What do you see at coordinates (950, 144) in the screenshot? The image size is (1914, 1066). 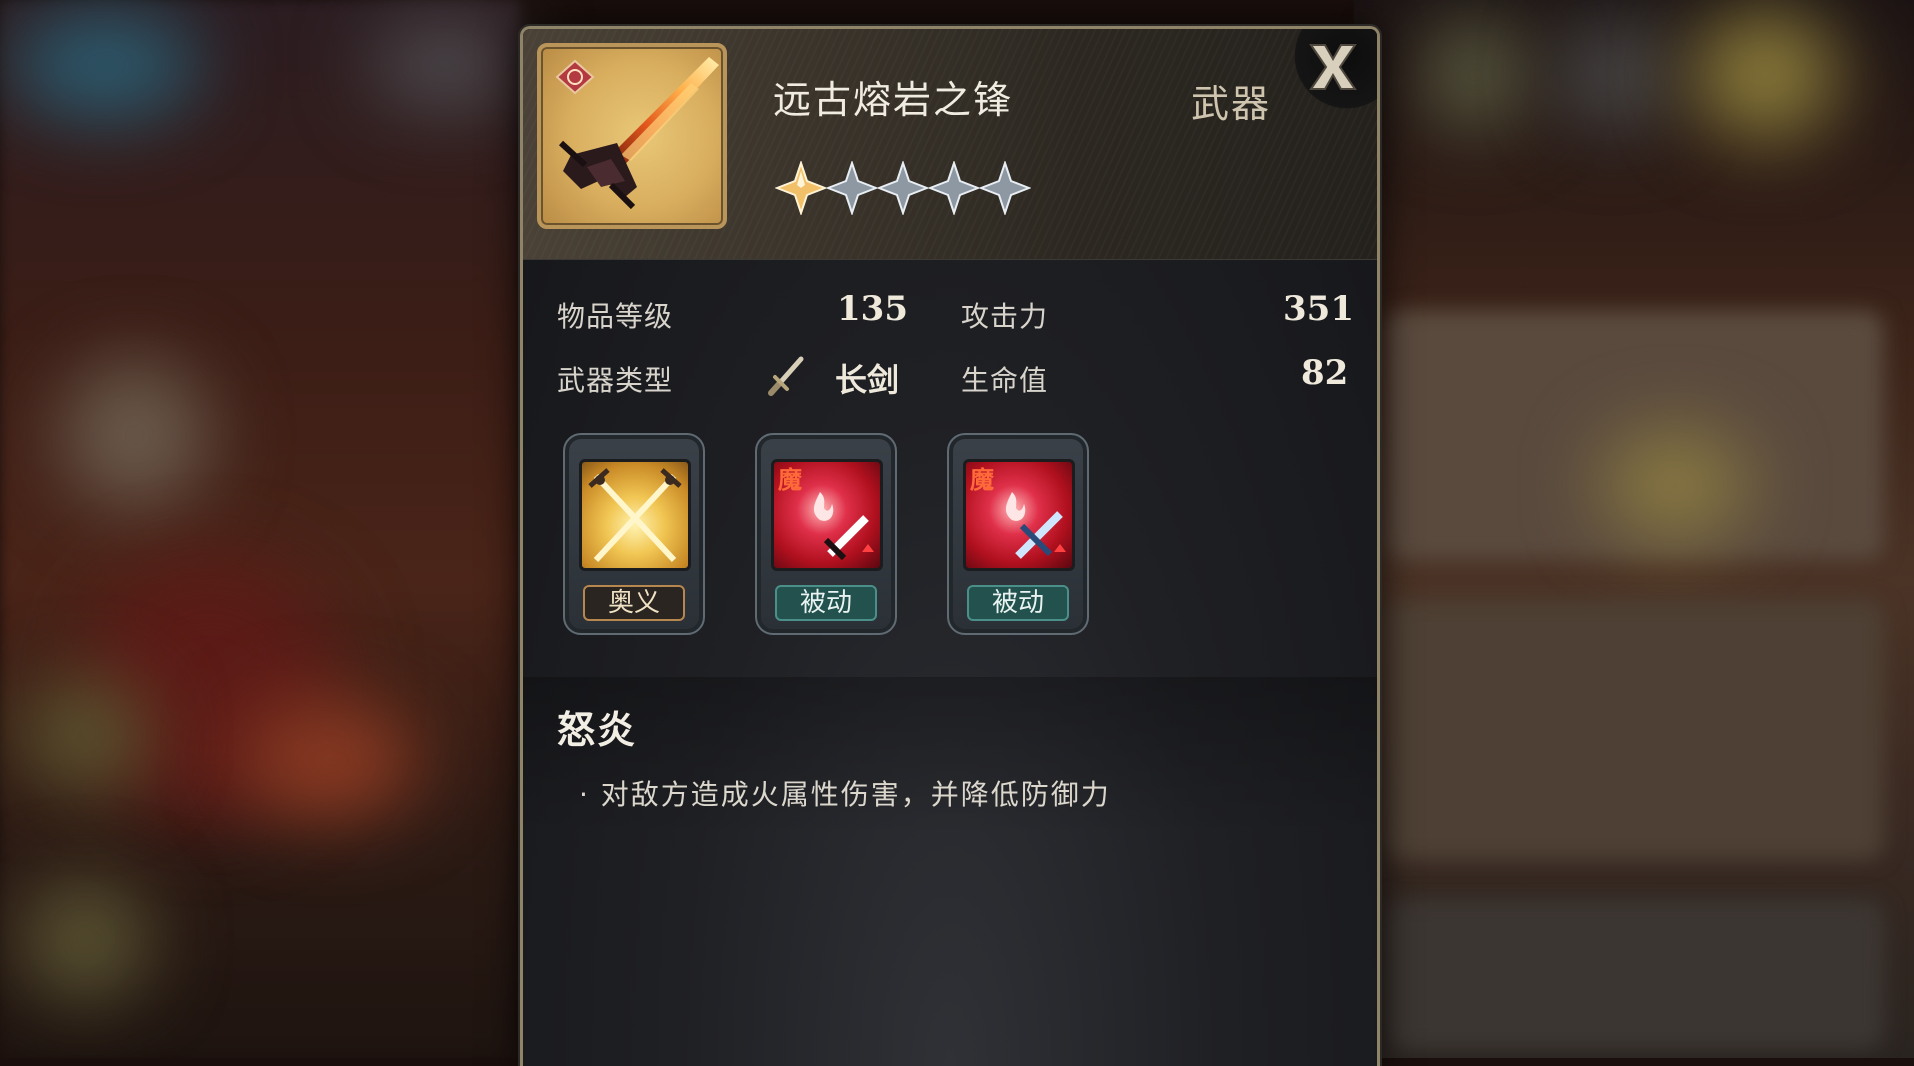 I see `item-header: 远古熔岩之锋 武器` at bounding box center [950, 144].